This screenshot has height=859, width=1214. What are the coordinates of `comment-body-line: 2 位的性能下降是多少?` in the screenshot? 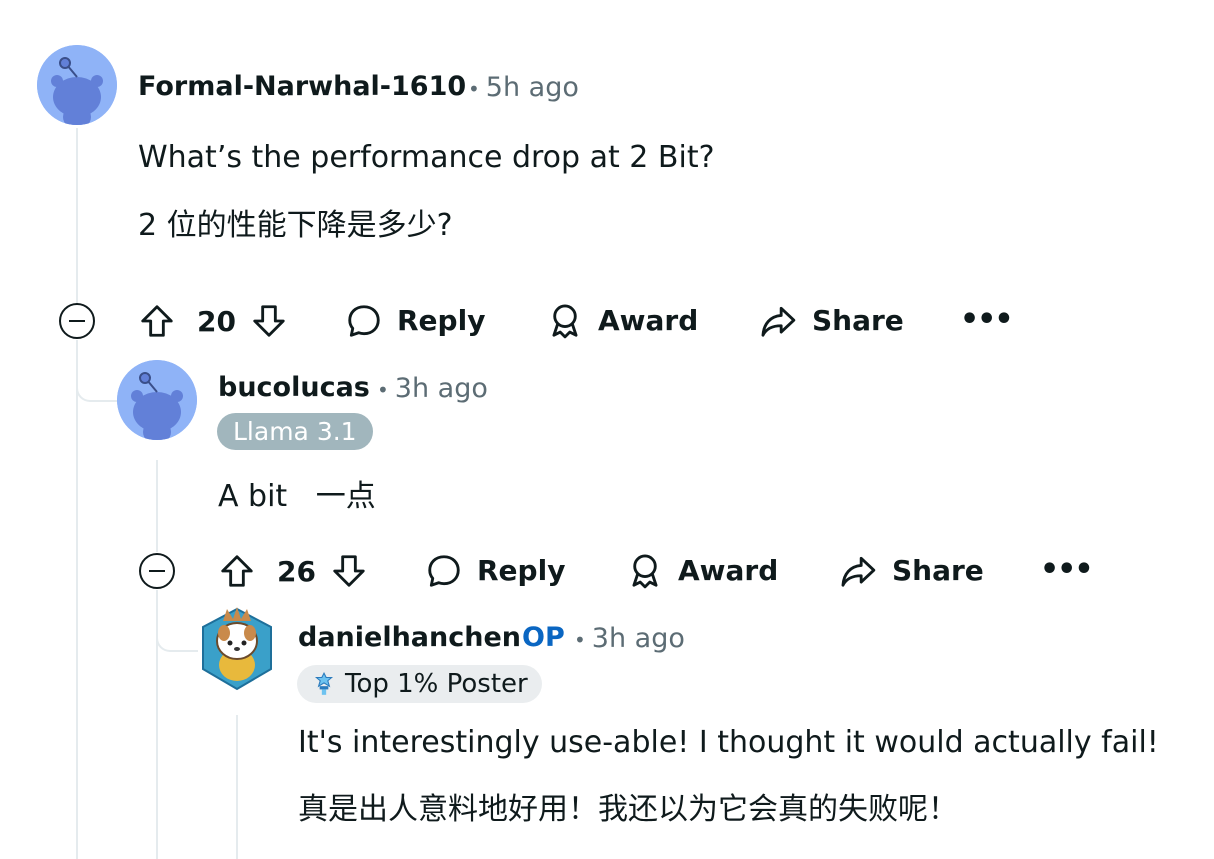 It's located at (295, 225).